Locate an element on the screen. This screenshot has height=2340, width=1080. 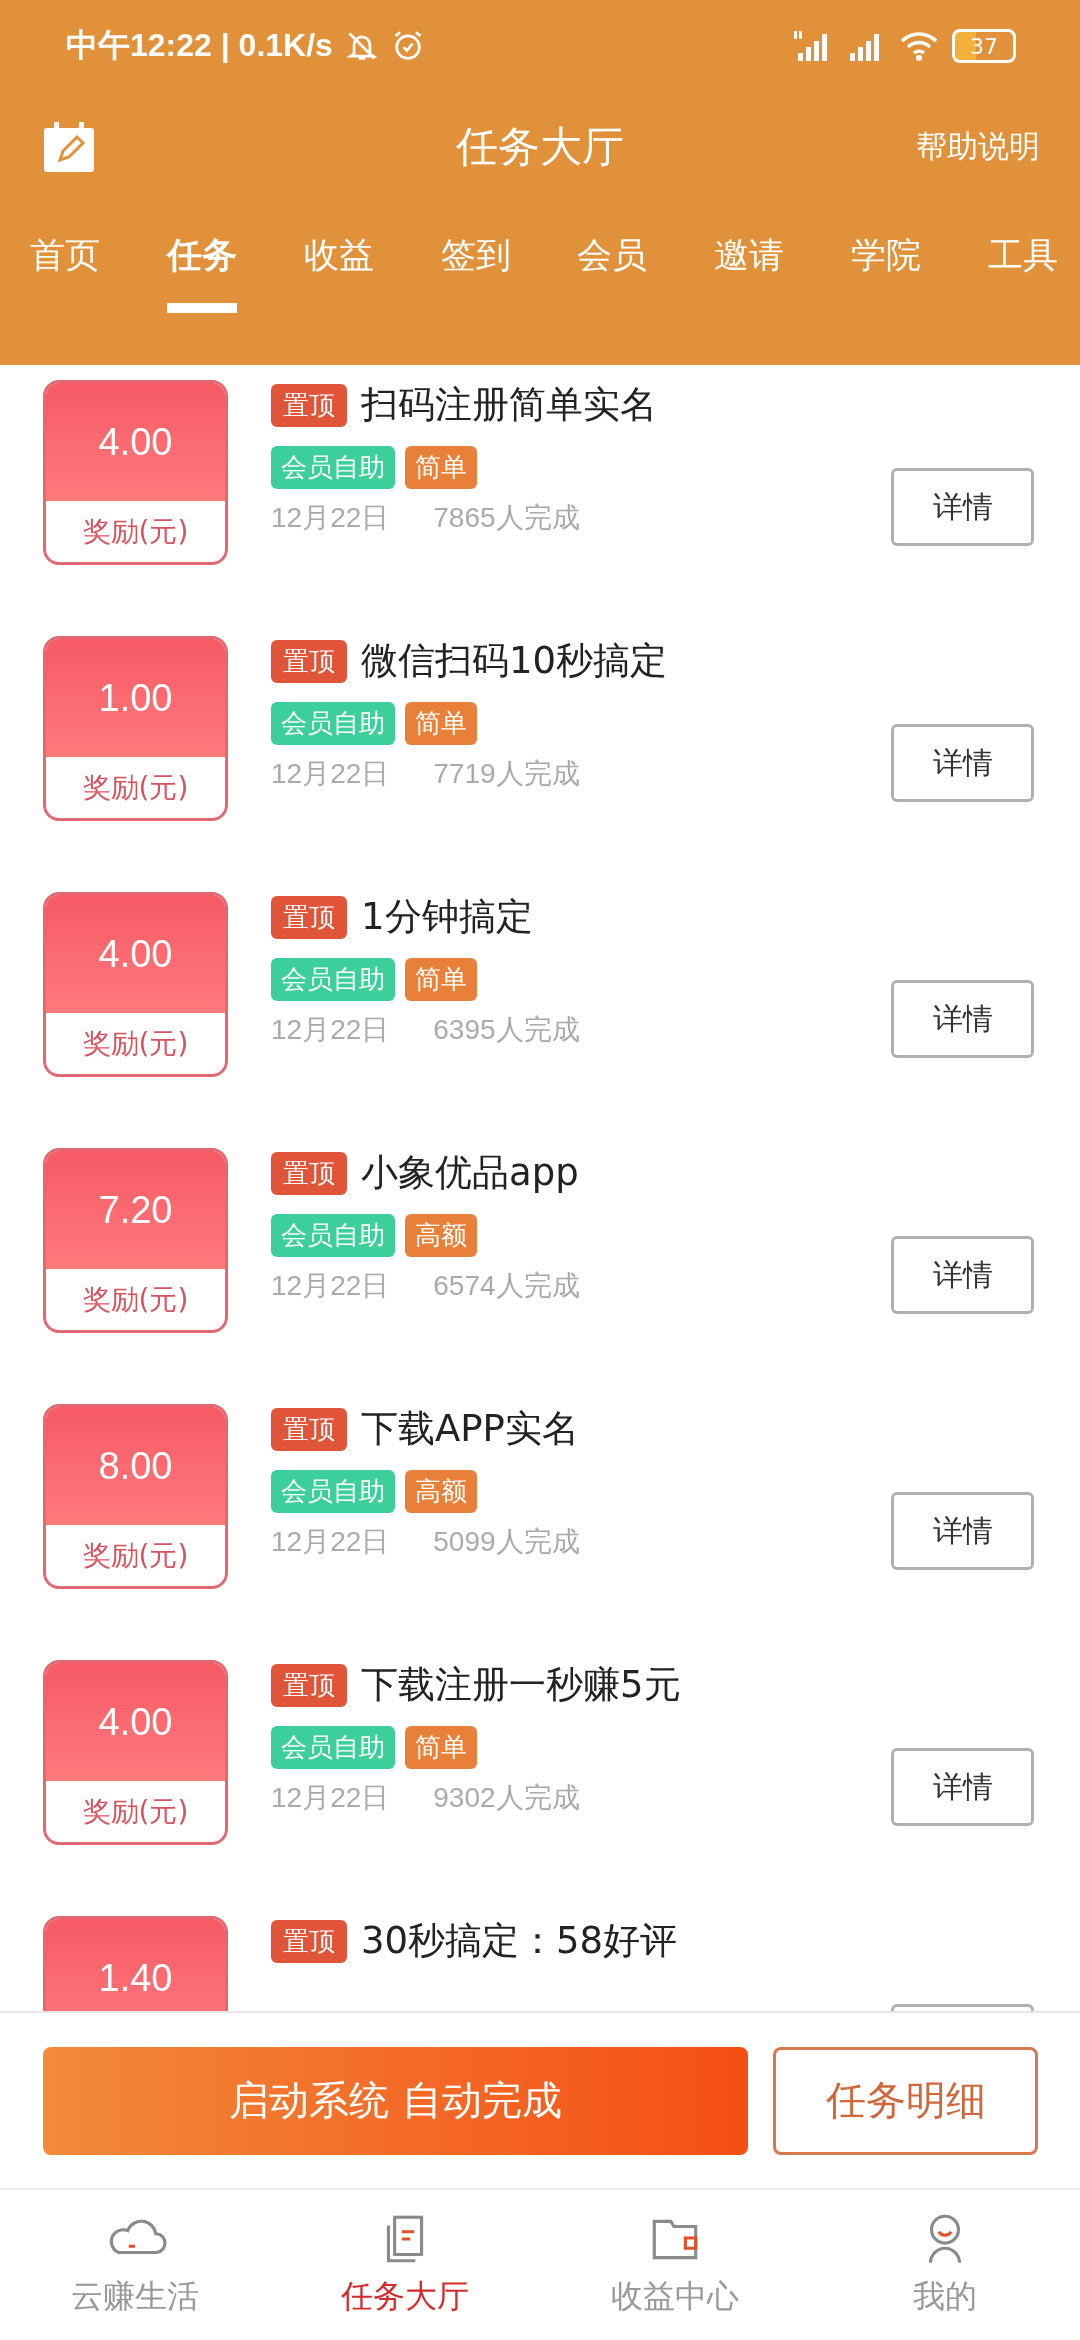
tab: 邀请 is located at coordinates (749, 272).